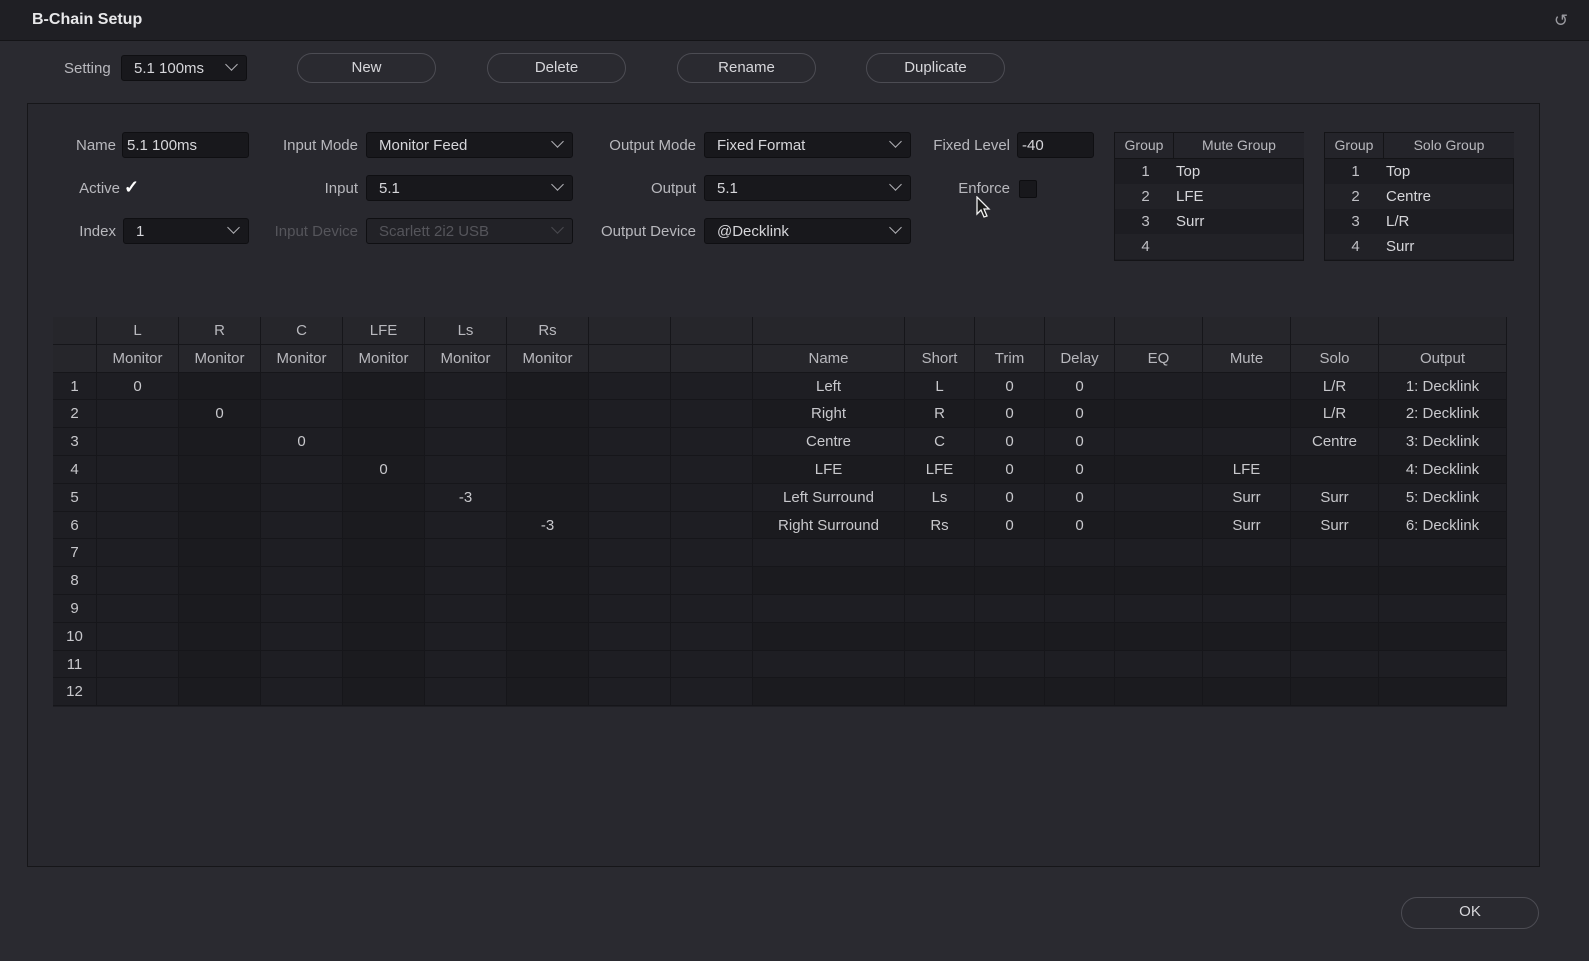 Image resolution: width=1589 pixels, height=961 pixels. What do you see at coordinates (1209, 221) in the screenshot?
I see `mute-group-row: 3 Surr` at bounding box center [1209, 221].